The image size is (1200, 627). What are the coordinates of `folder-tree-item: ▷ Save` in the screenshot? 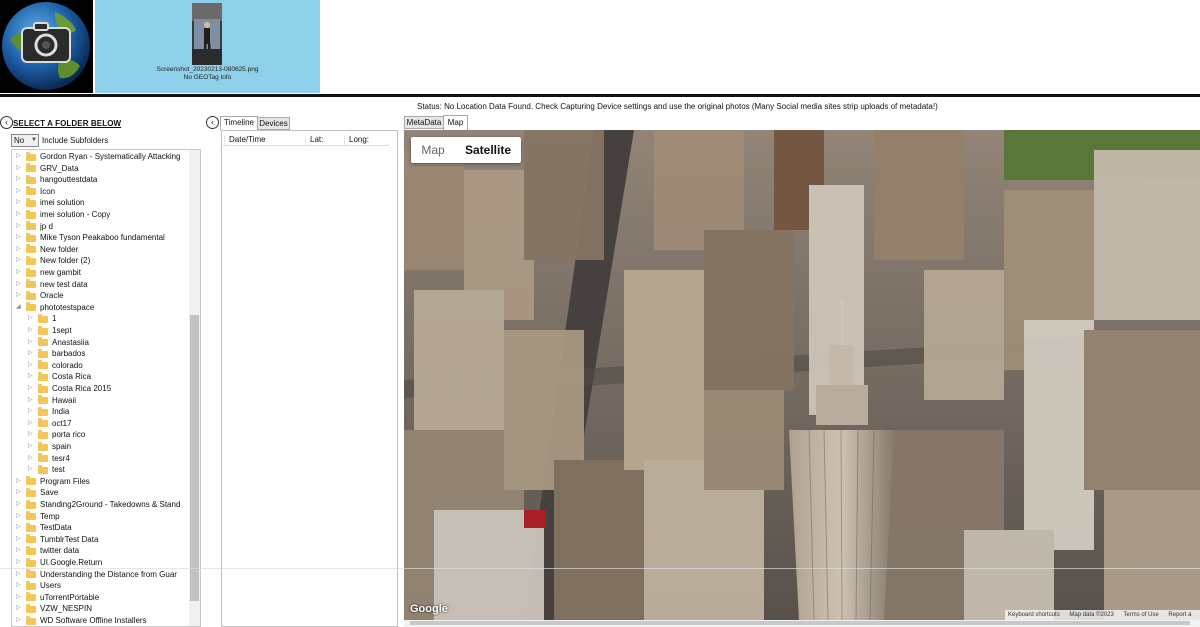 It's located at (37, 493).